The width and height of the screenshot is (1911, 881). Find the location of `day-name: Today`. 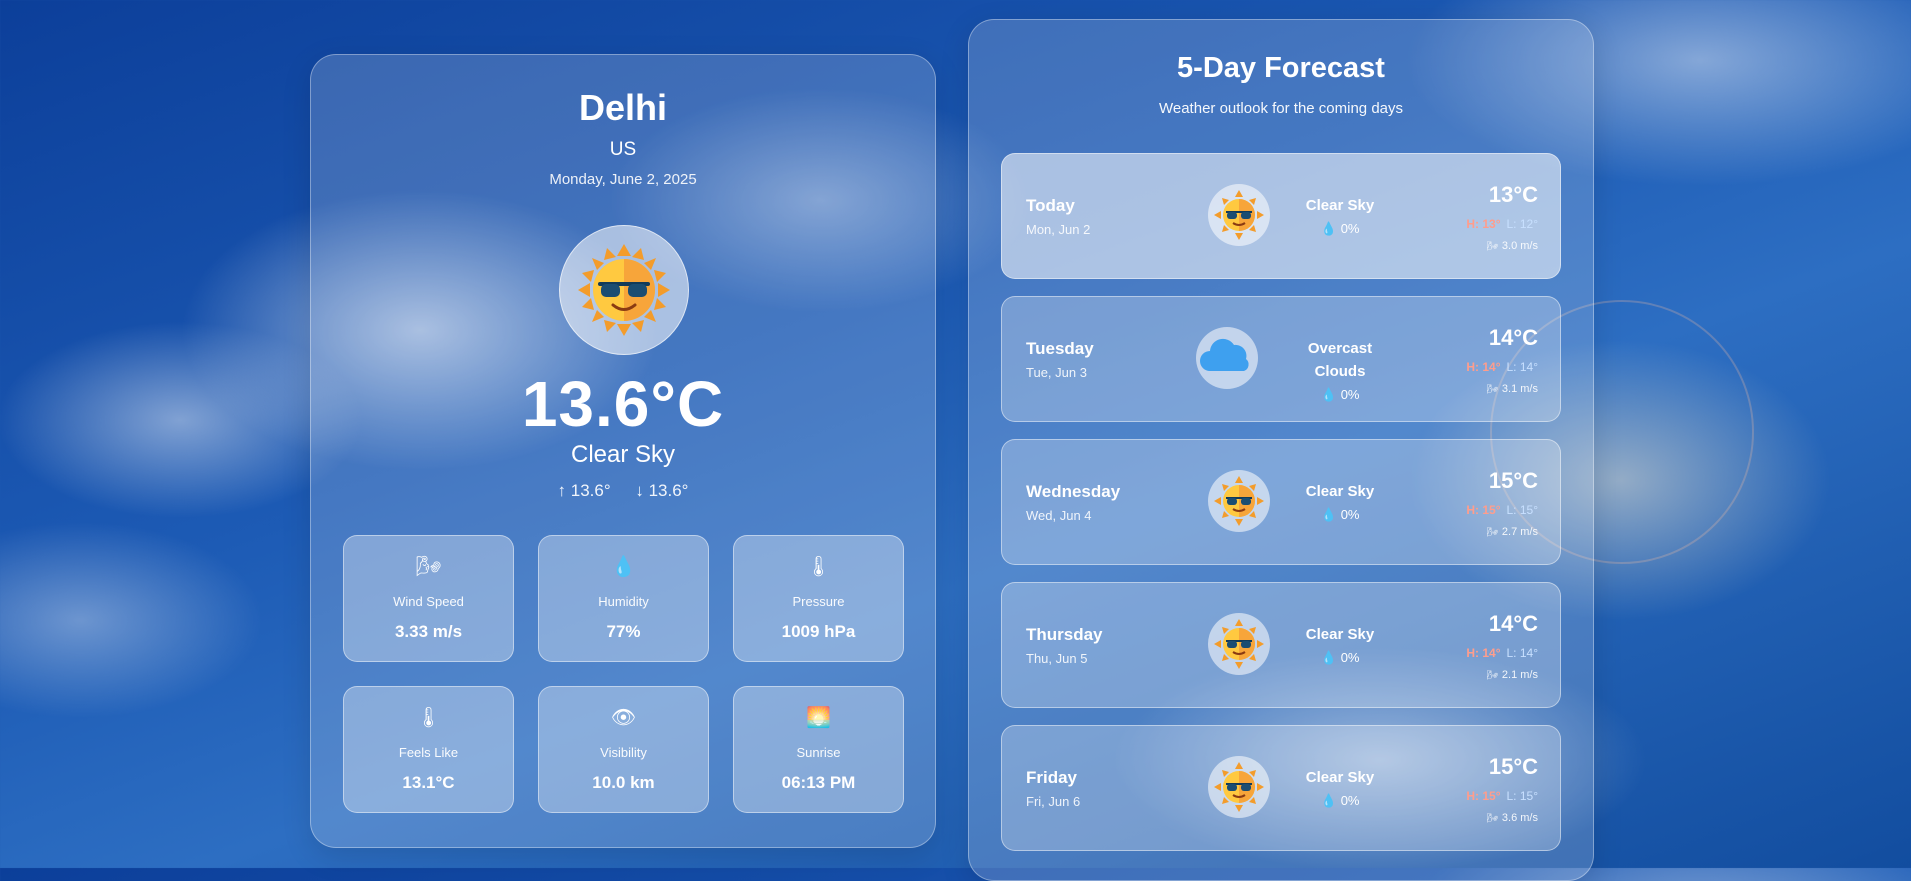

day-name: Today is located at coordinates (1050, 205).